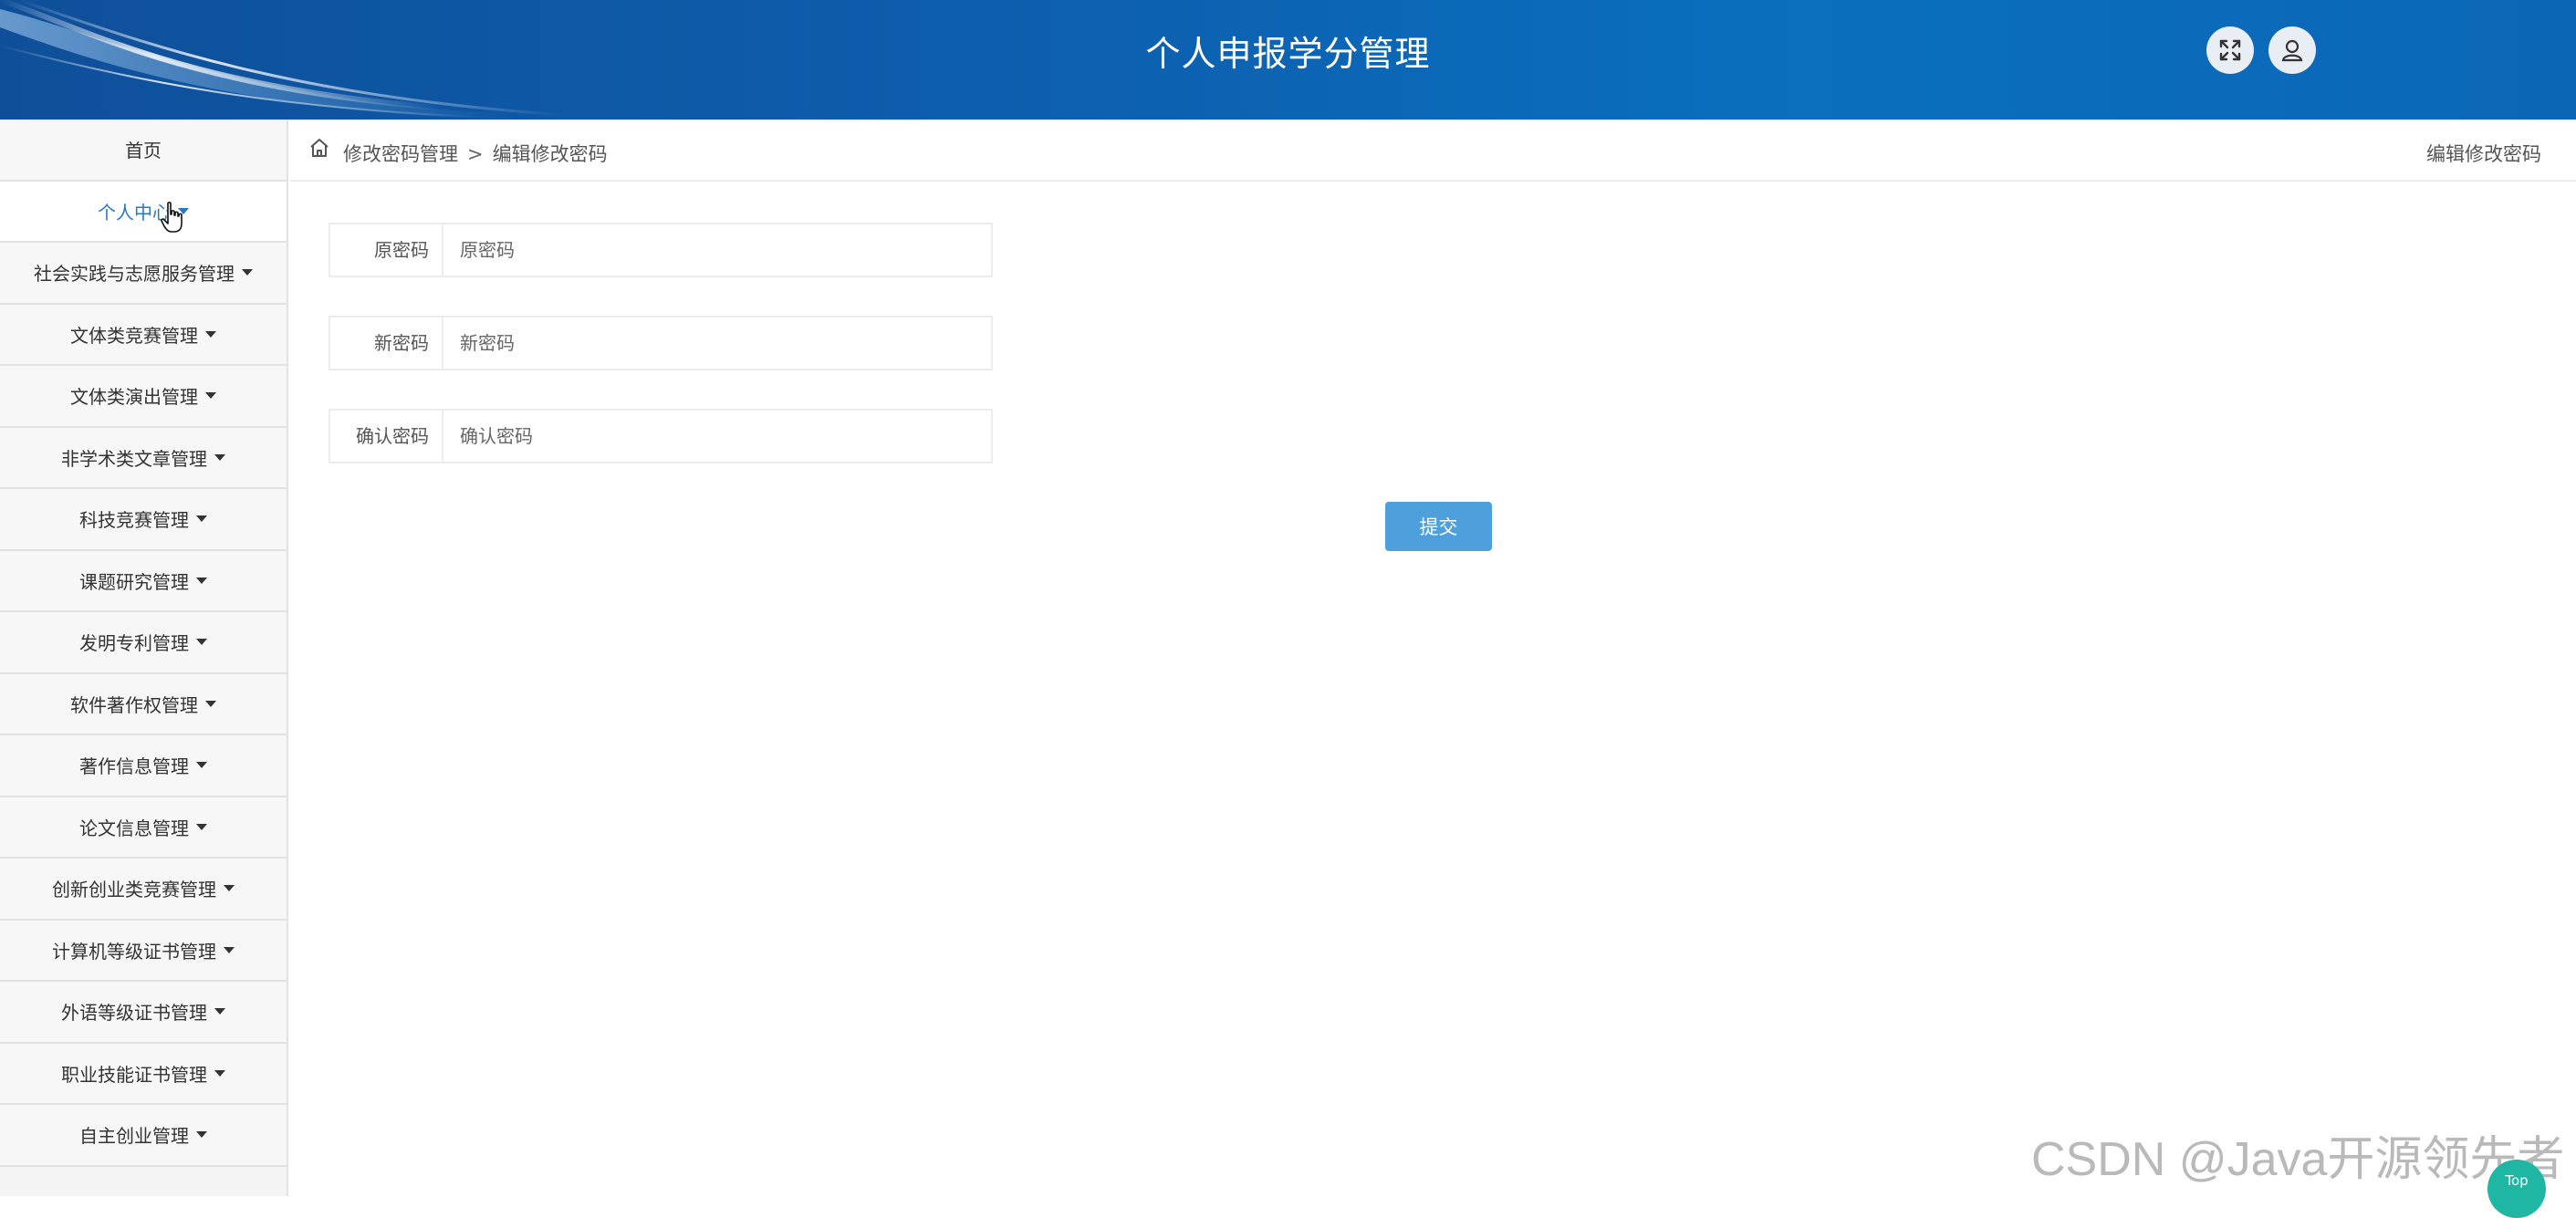 Image resolution: width=2576 pixels, height=1218 pixels. What do you see at coordinates (143, 581) in the screenshot?
I see `sidebar-item-research-projects: 课题研究管理` at bounding box center [143, 581].